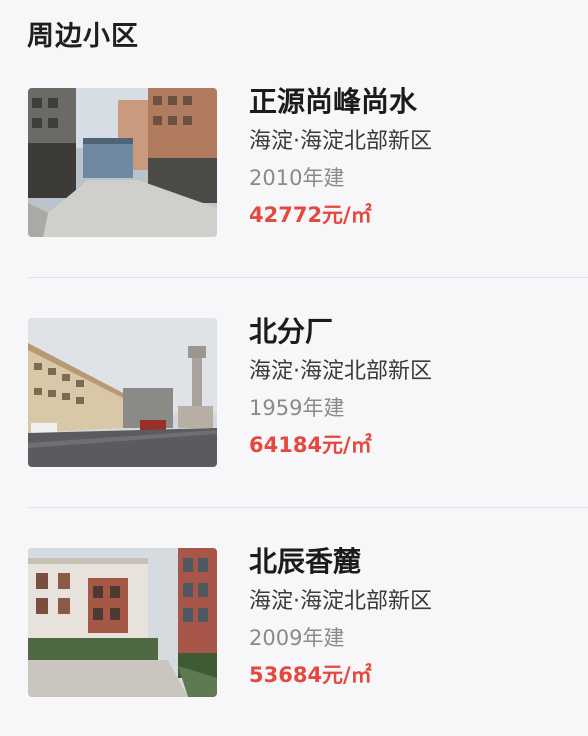 This screenshot has width=588, height=736. I want to click on community-built-year: 2010年建, so click(297, 178).